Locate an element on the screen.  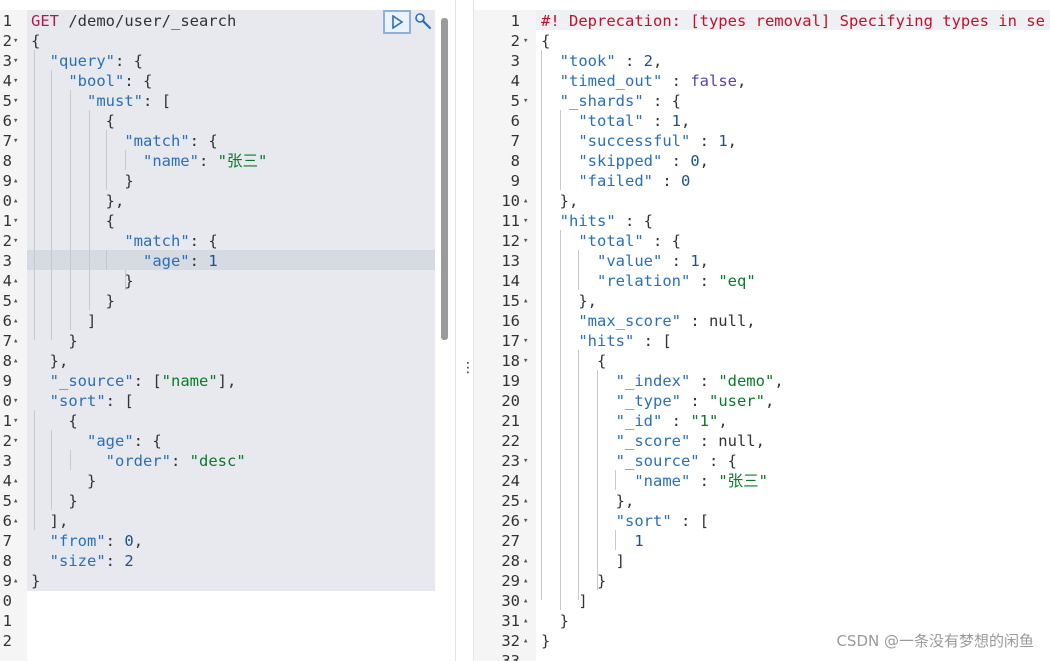
code-text: "sort" : [ is located at coordinates (625, 521).